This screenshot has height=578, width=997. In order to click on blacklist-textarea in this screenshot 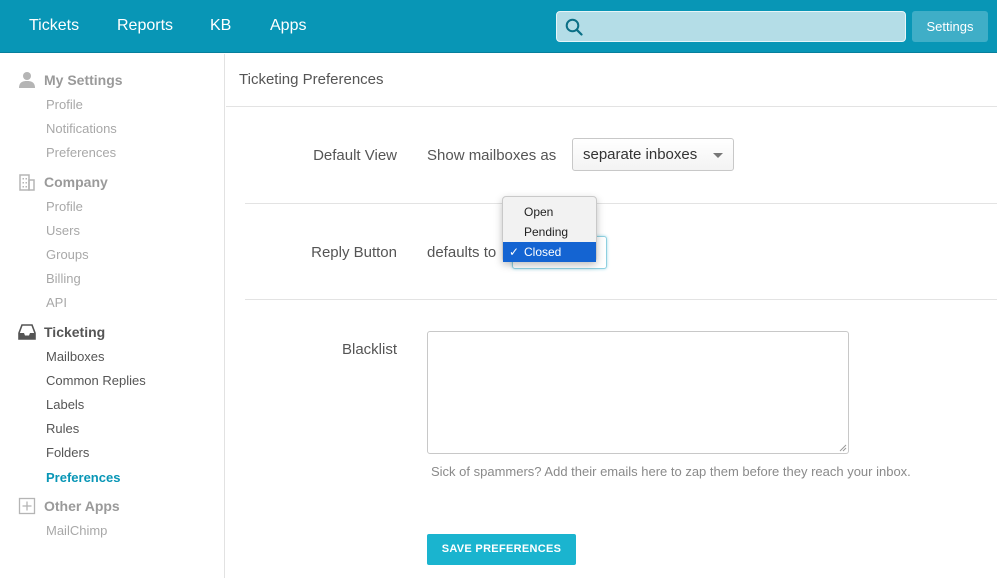, I will do `click(638, 392)`.